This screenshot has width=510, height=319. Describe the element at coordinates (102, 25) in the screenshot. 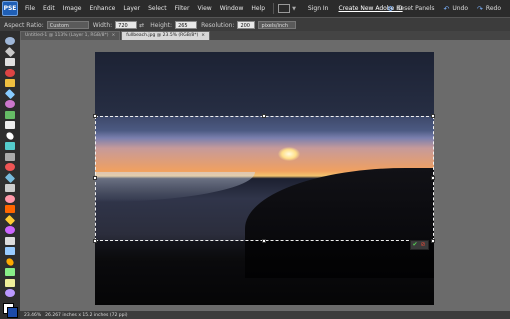

I see `width-label: Width:` at that location.